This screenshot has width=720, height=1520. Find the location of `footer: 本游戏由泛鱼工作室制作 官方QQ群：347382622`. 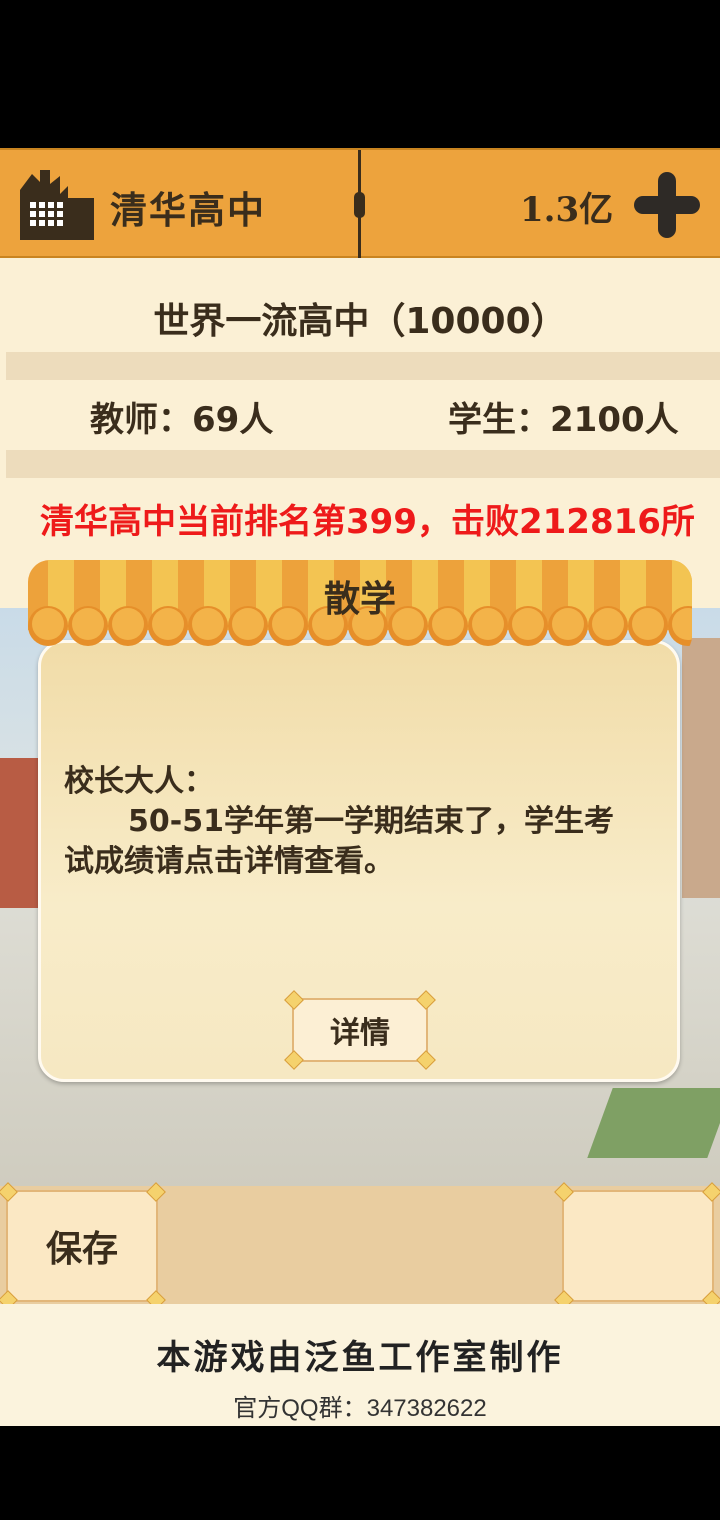

footer: 本游戏由泛鱼工作室制作 官方QQ群：347382622 is located at coordinates (360, 1365).